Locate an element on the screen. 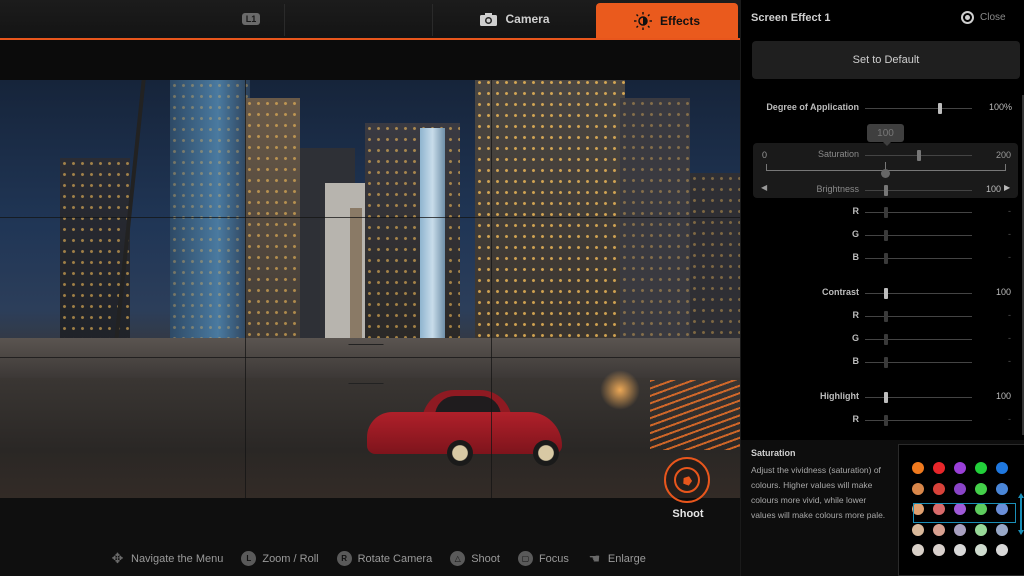  circle-button-icon is located at coordinates (967, 17).